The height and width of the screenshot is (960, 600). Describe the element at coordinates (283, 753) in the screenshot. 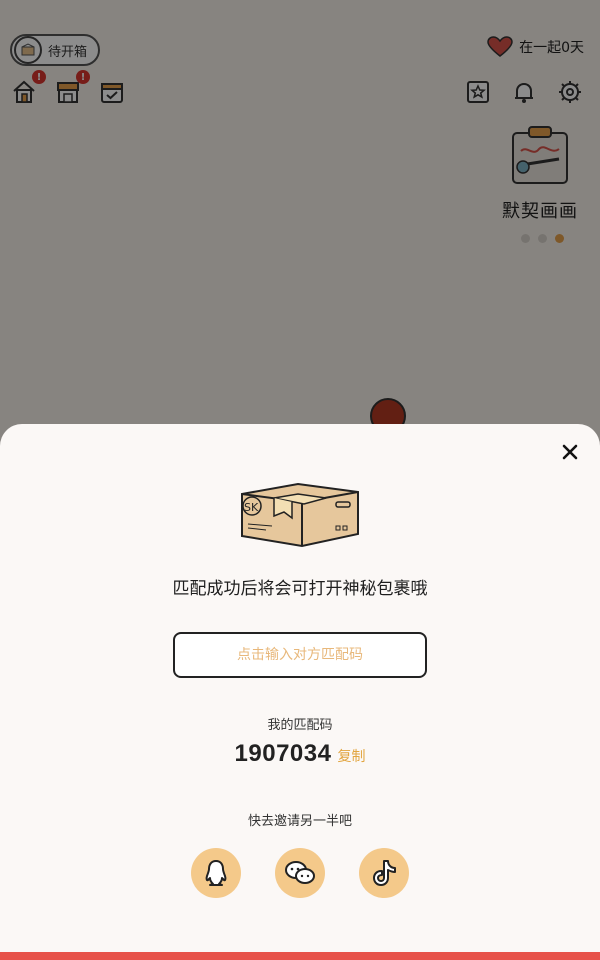

I see `my-match-code: 1907034` at that location.